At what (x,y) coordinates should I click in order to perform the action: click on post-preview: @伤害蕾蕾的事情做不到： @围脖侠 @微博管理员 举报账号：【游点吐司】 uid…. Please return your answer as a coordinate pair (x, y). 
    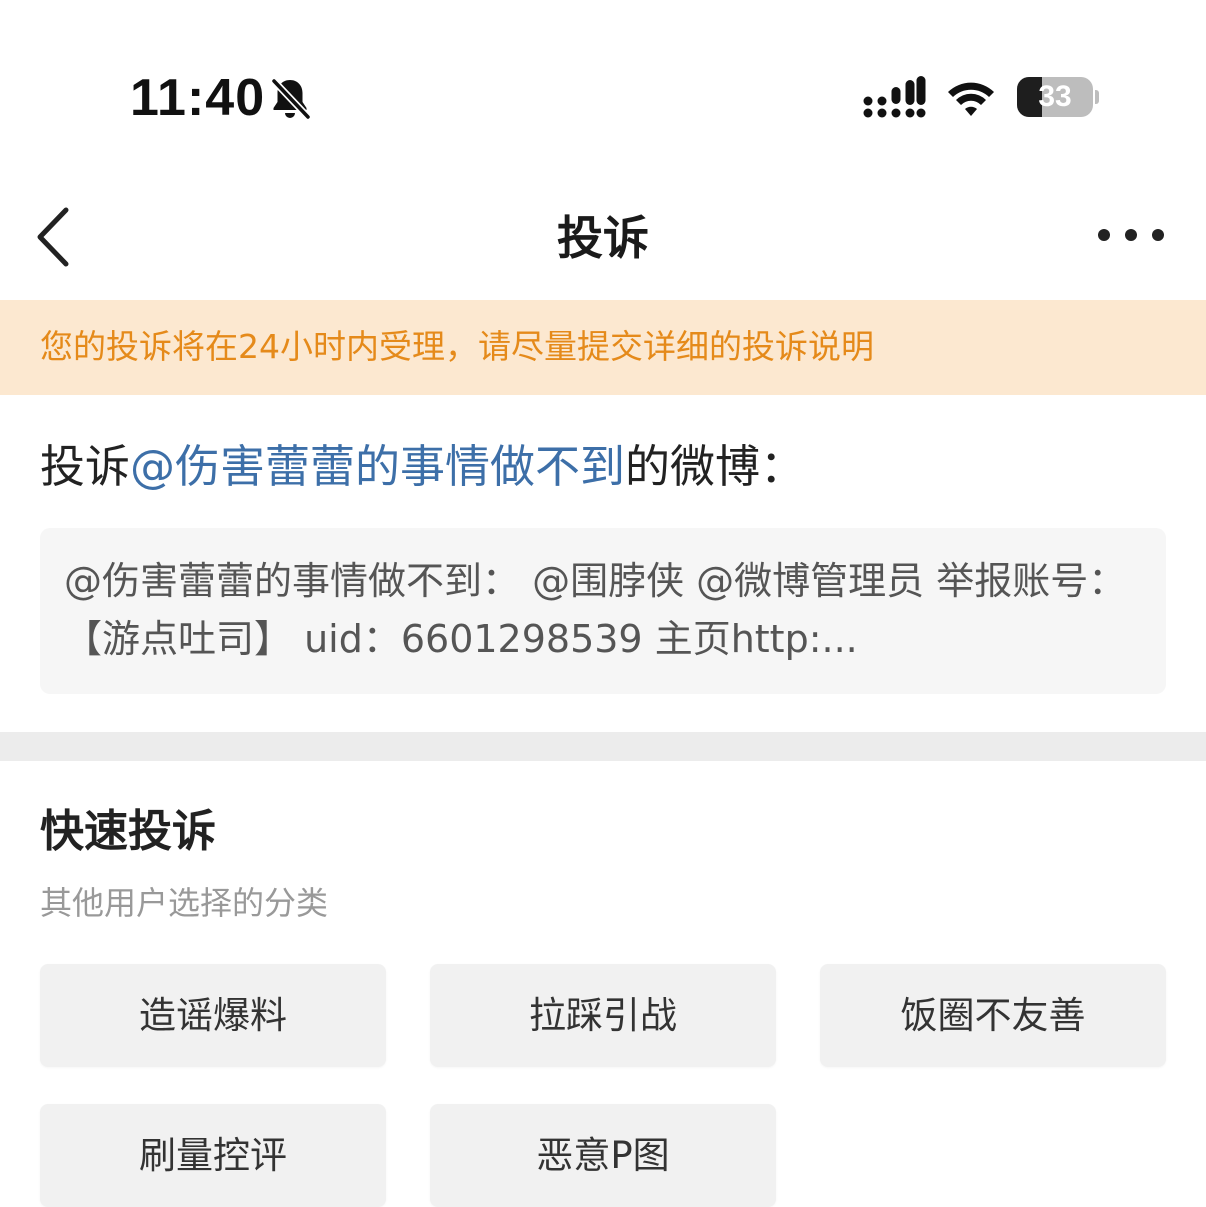
    Looking at the image, I should click on (603, 611).